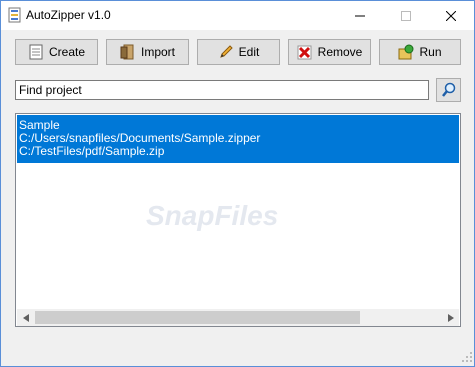 The image size is (475, 367). Describe the element at coordinates (226, 52) in the screenshot. I see `pencil-icon` at that location.